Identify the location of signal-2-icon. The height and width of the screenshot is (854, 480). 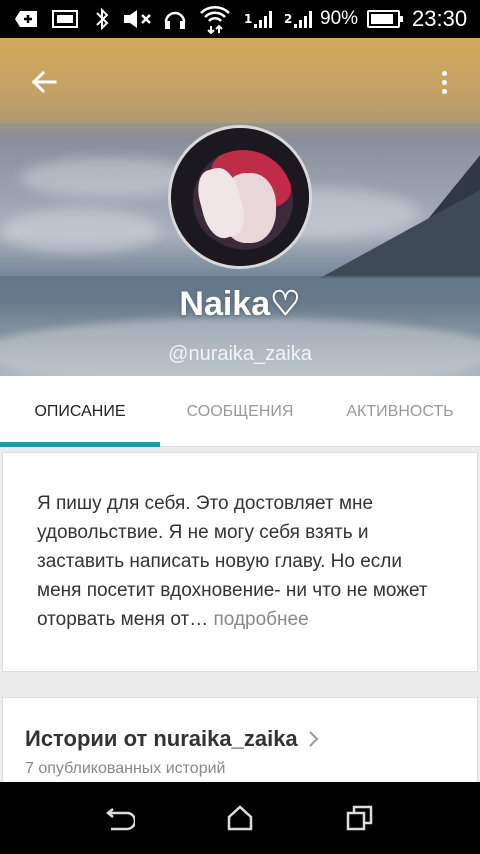
(304, 19).